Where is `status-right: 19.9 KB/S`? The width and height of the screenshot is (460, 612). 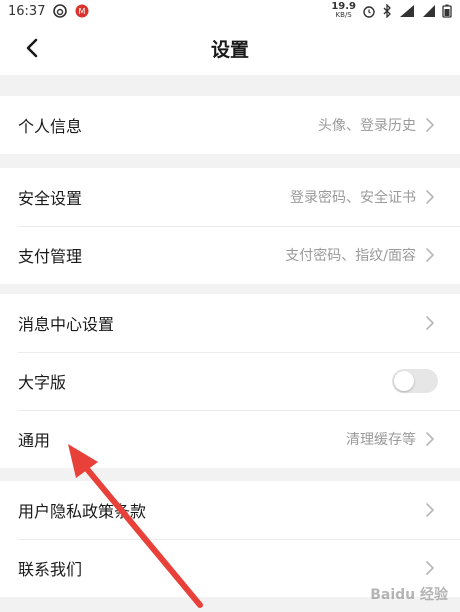
status-right: 19.9 KB/S is located at coordinates (391, 10).